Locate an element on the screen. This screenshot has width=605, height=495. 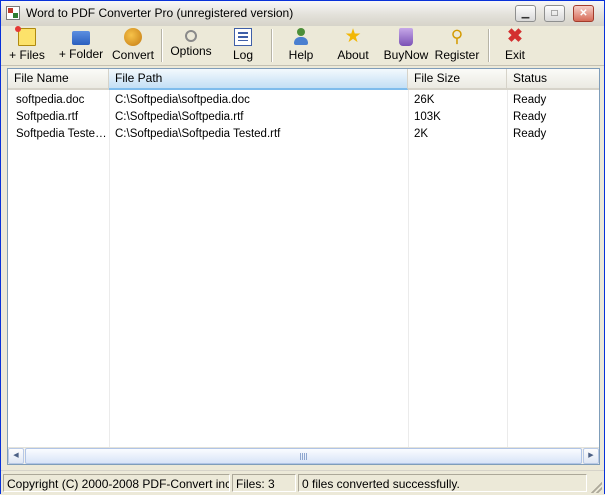
convert-button: Convert is located at coordinates (133, 45).